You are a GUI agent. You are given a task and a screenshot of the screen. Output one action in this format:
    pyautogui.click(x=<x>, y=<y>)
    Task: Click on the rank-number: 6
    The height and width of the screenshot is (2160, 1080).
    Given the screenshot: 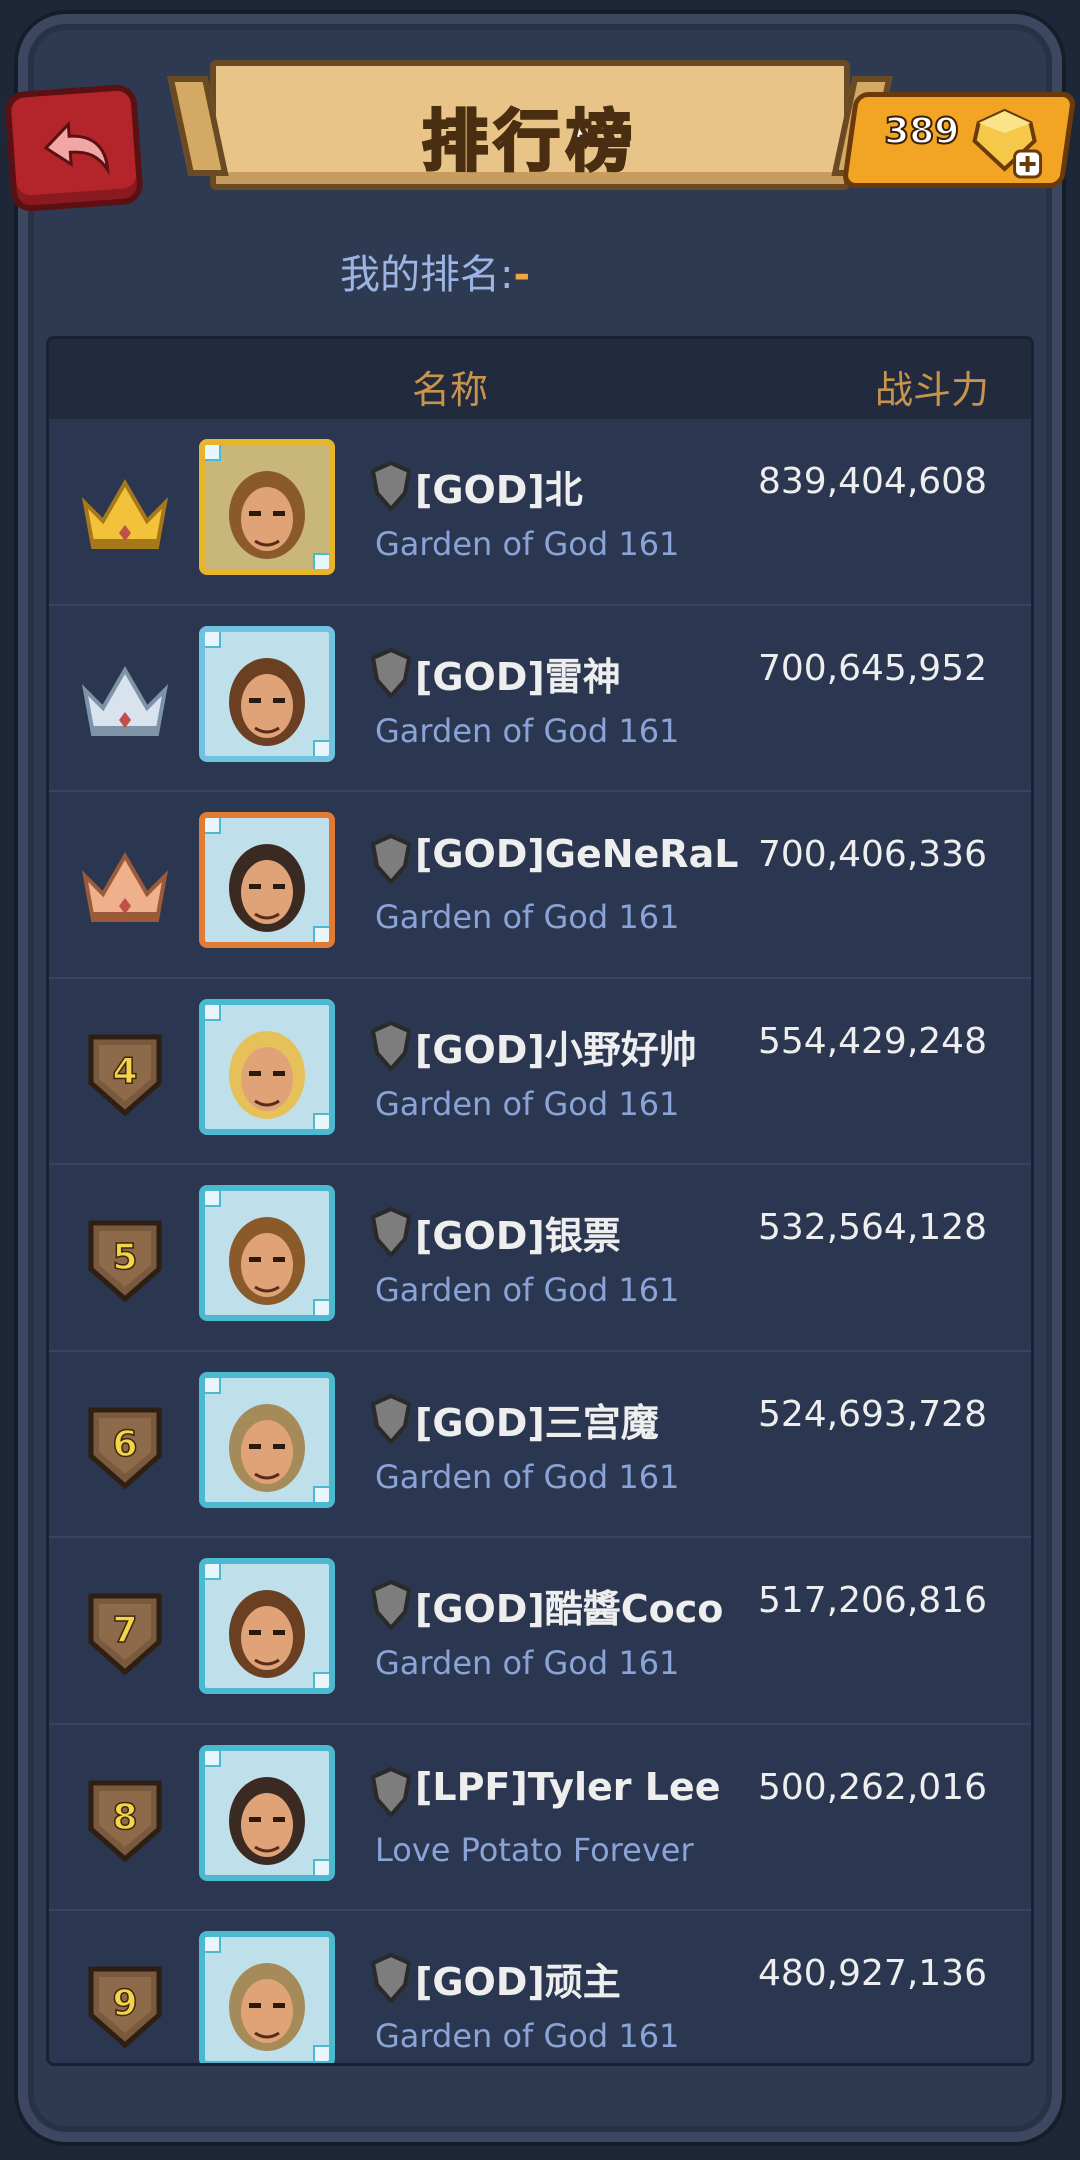 What is the action you would take?
    pyautogui.click(x=125, y=1444)
    